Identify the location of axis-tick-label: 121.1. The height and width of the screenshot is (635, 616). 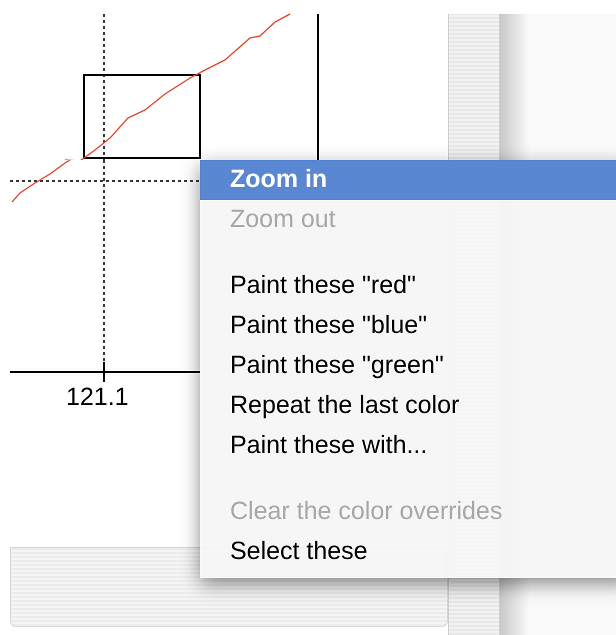
(97, 397).